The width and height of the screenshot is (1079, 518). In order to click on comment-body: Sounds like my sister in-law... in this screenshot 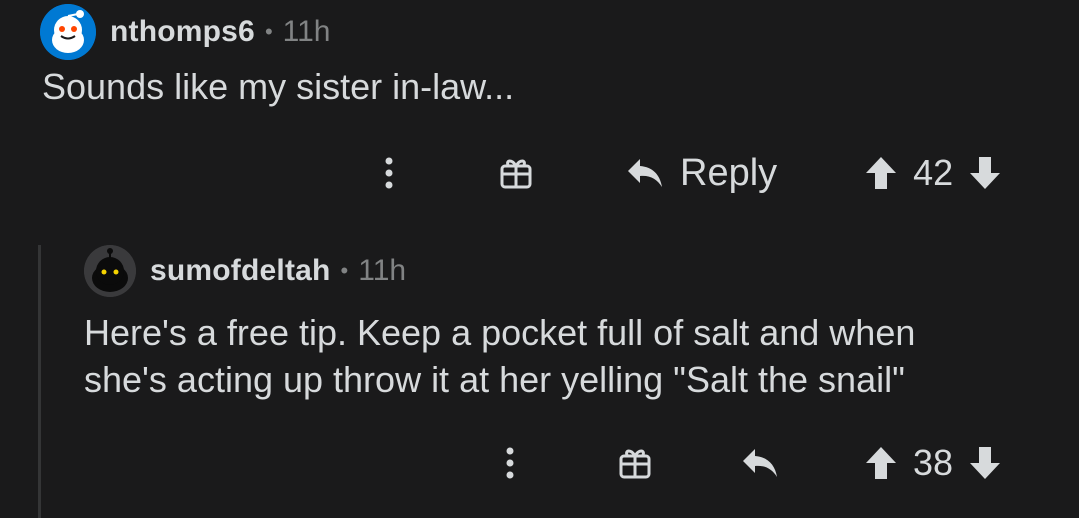, I will do `click(278, 86)`.